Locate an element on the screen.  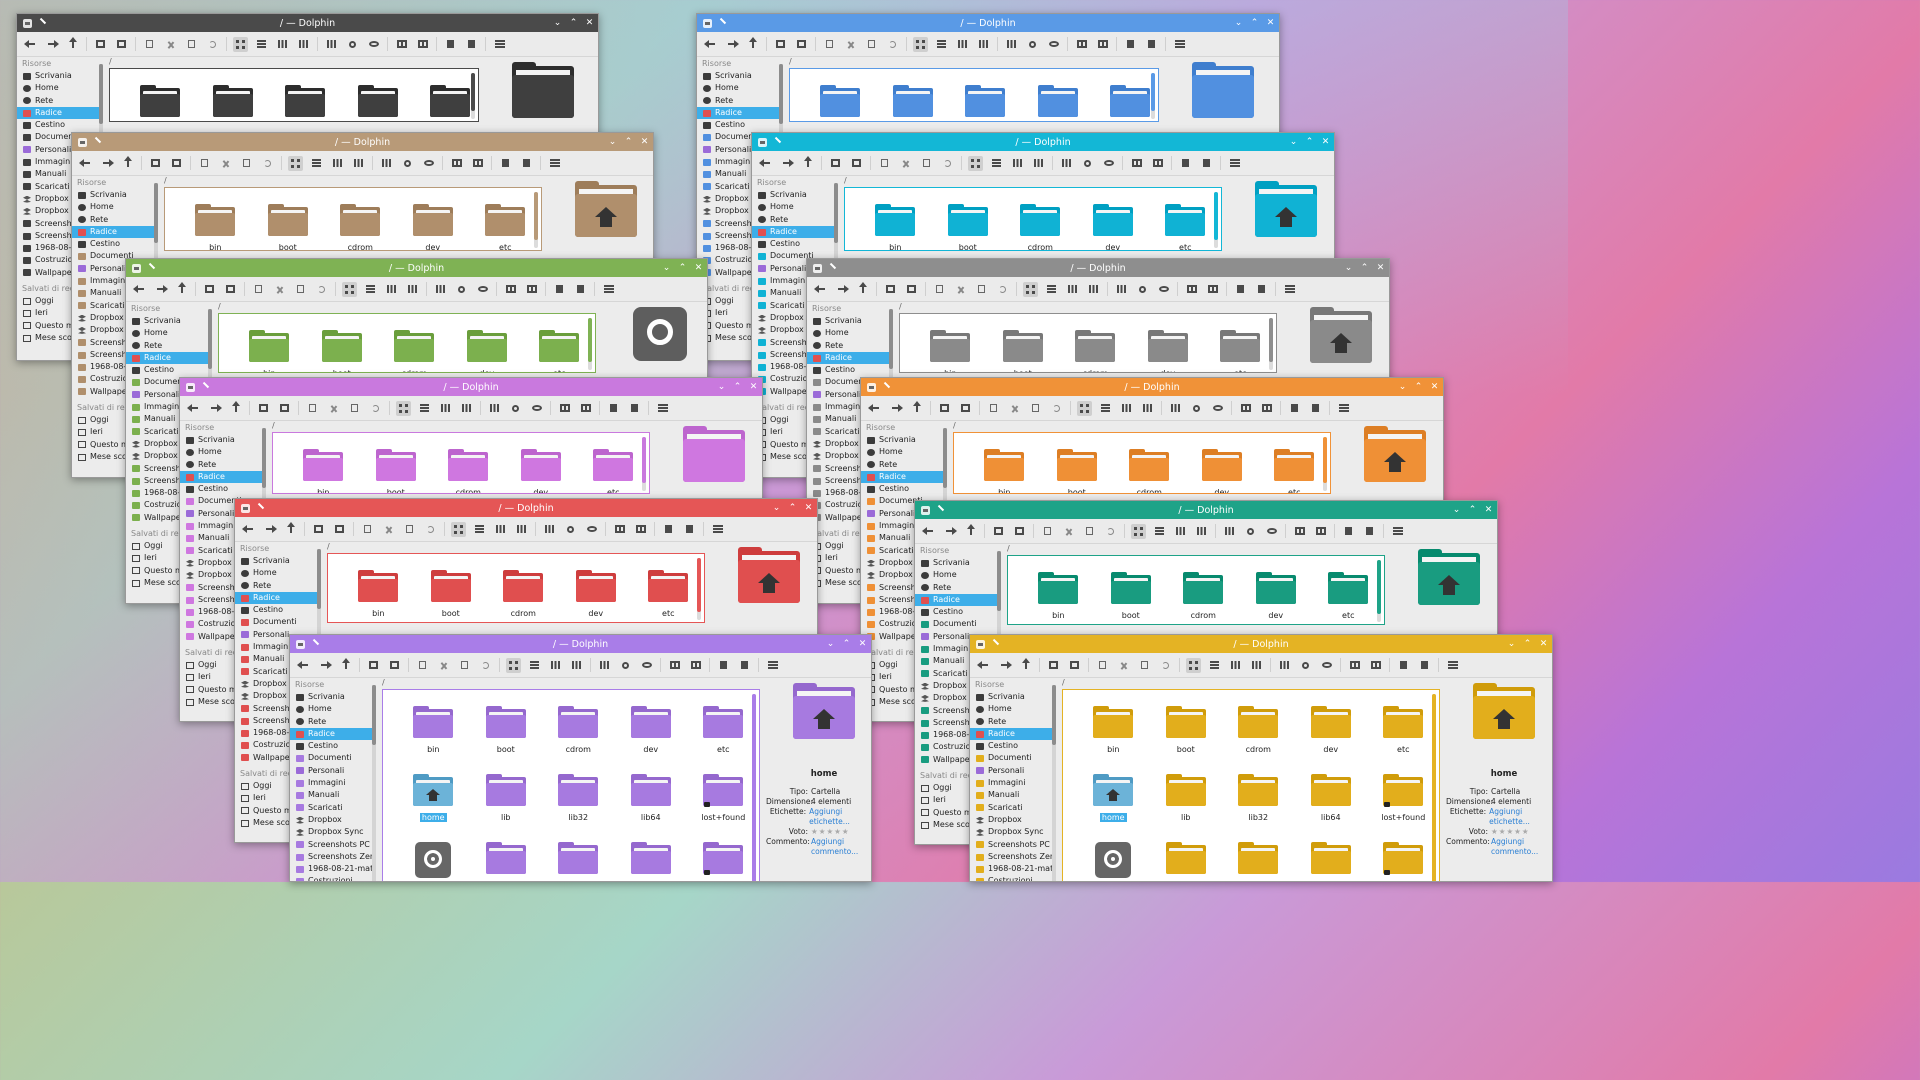
sidebar-item-dropbox-sync: Dropbox Sync is located at coordinates (331, 832).